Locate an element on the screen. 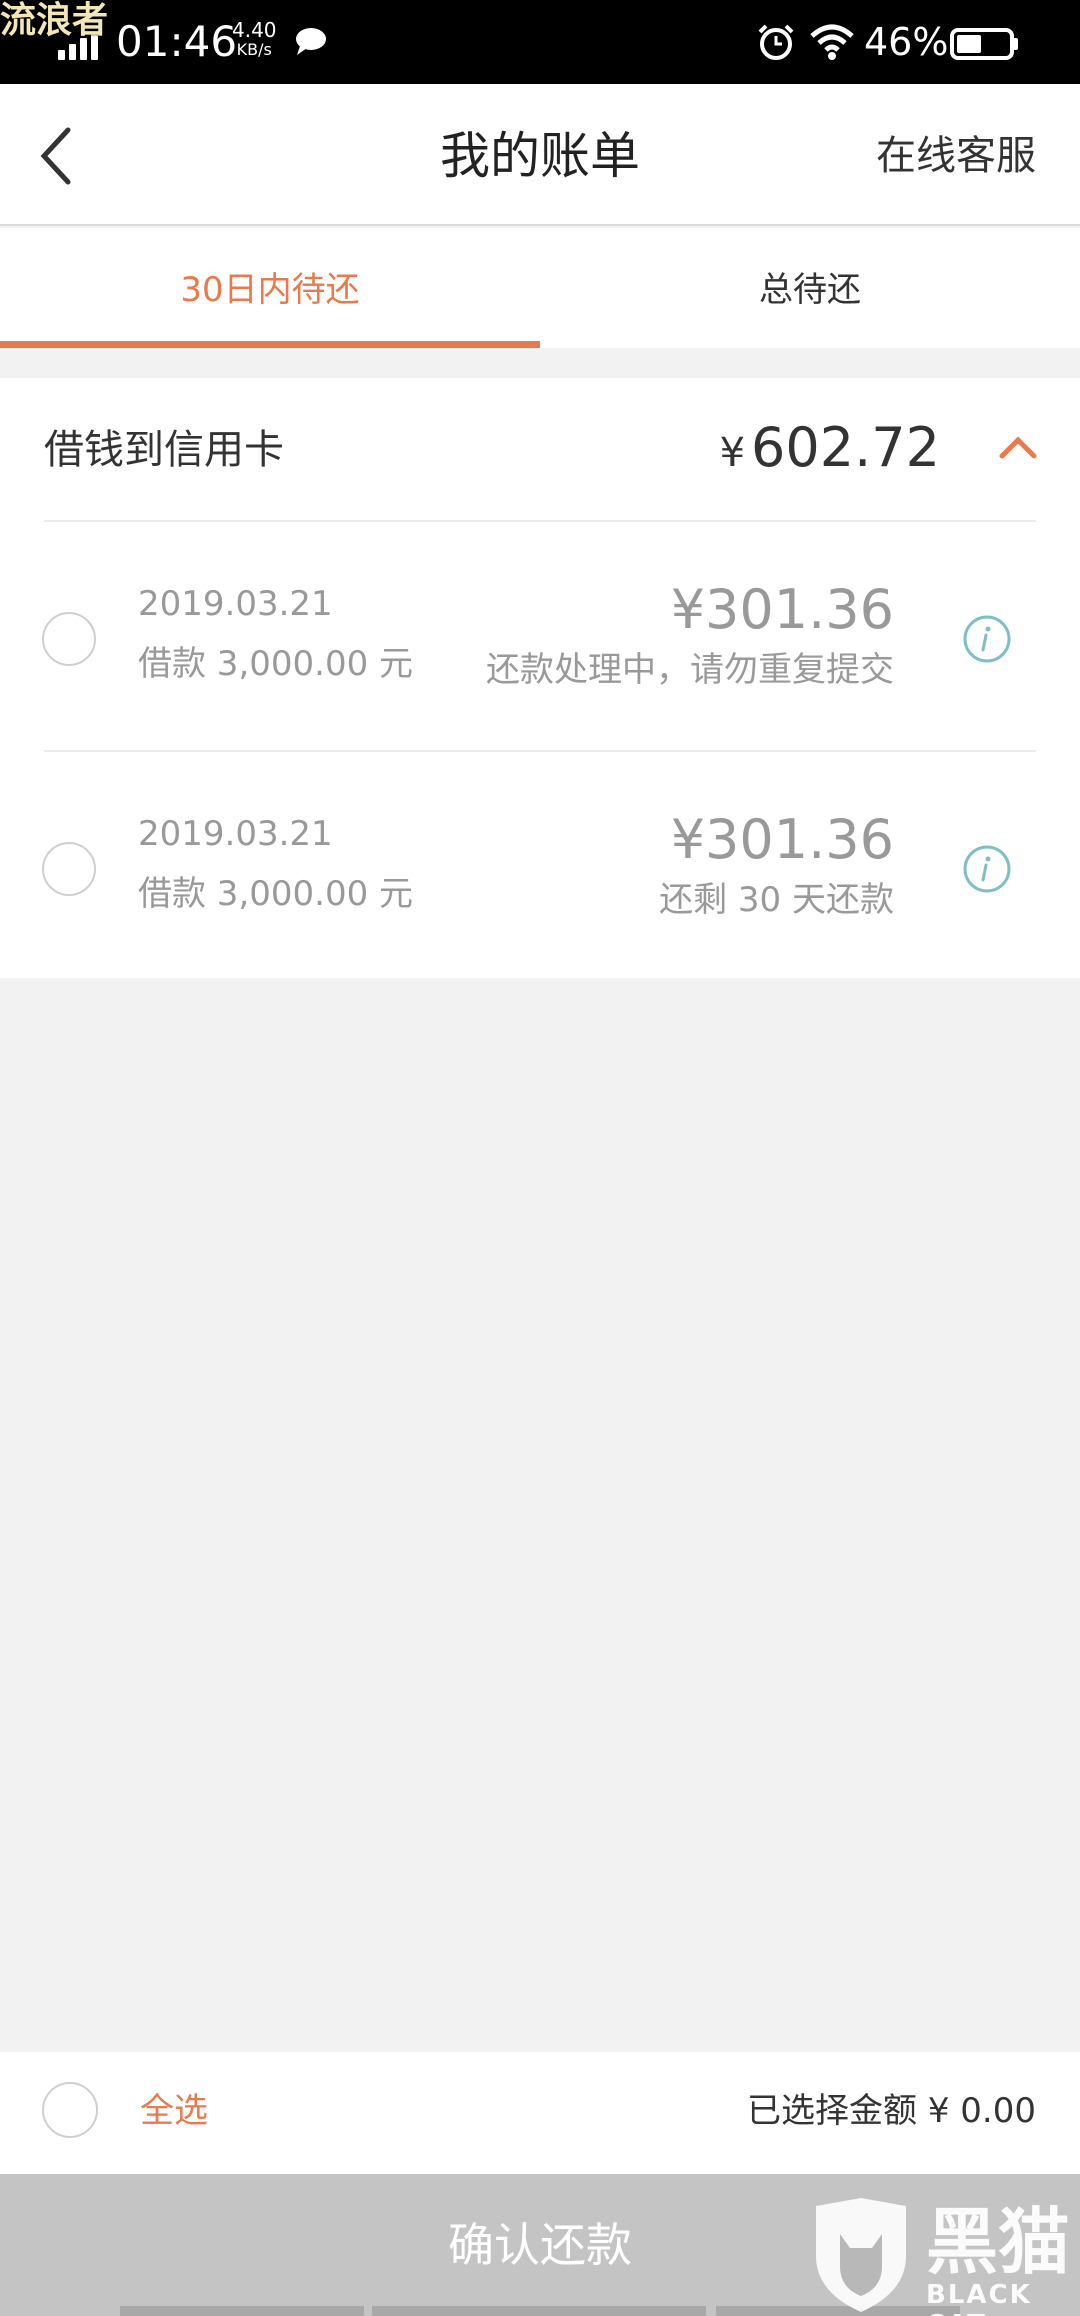 Image resolution: width=1080 pixels, height=2316 pixels. status-time: 01:46 is located at coordinates (177, 41).